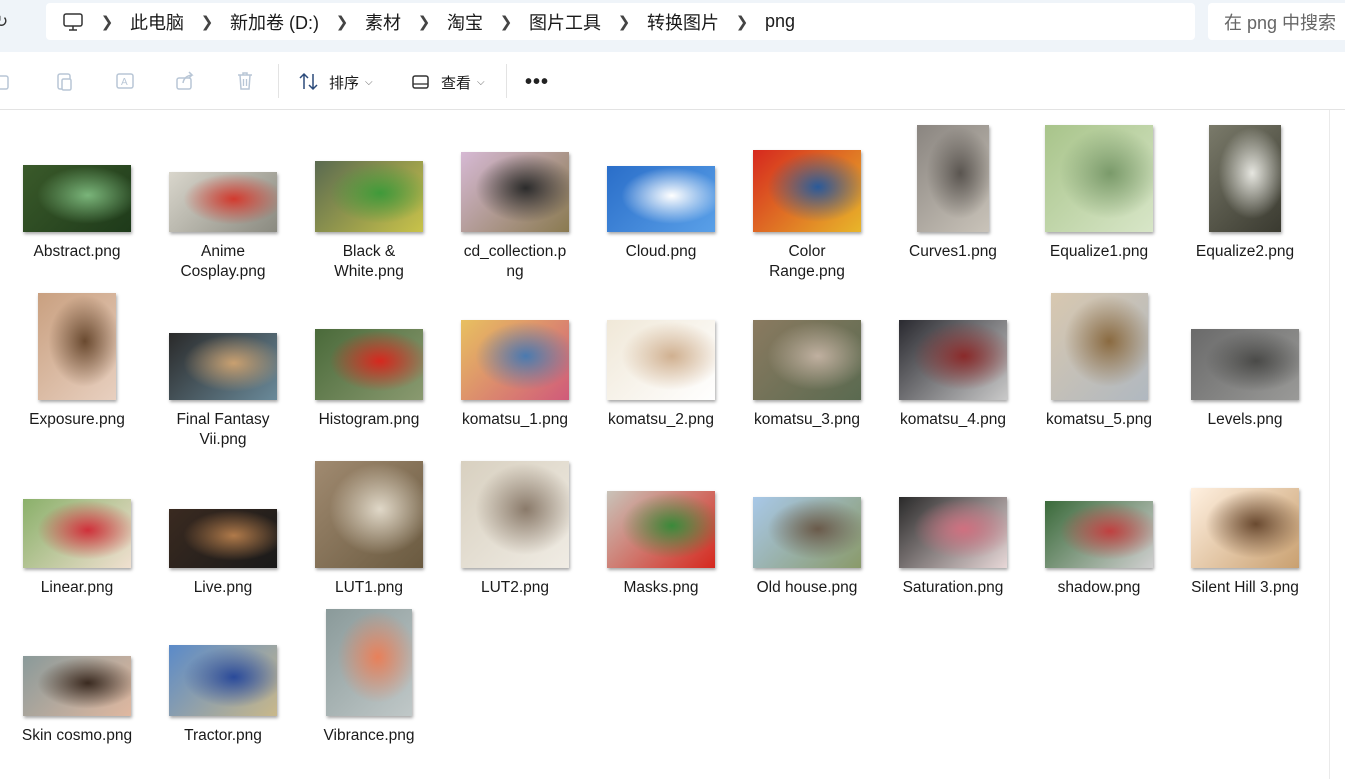  I want to click on rename-icon: A, so click(125, 81).